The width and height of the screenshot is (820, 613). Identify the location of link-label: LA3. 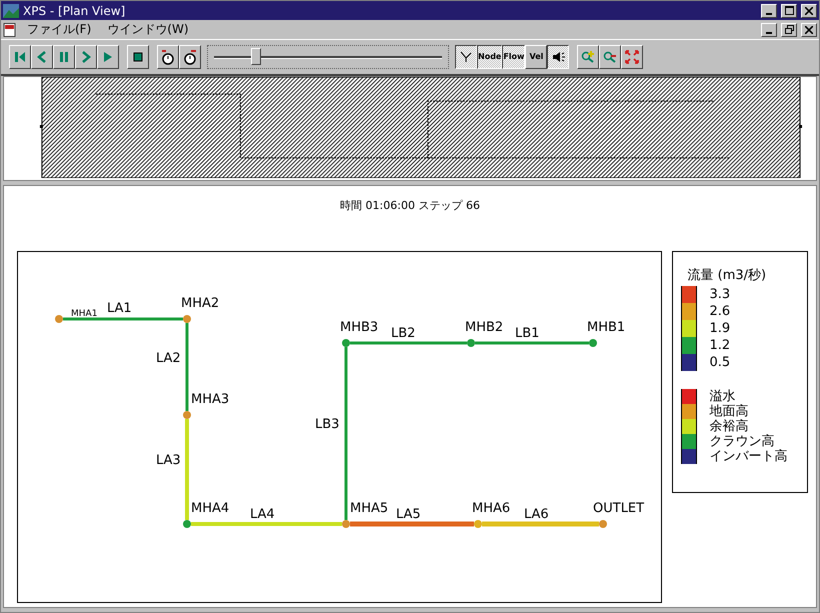
(168, 460).